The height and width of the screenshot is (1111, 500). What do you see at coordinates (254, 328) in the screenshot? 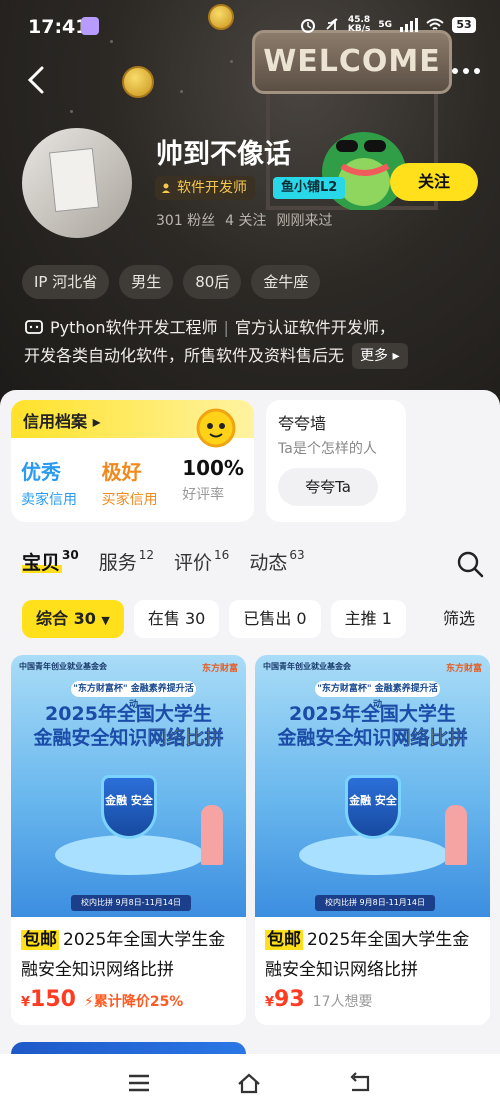
I see `bio-line-1: Python软件开发工程师 | 官方认证软件开发师，` at bounding box center [254, 328].